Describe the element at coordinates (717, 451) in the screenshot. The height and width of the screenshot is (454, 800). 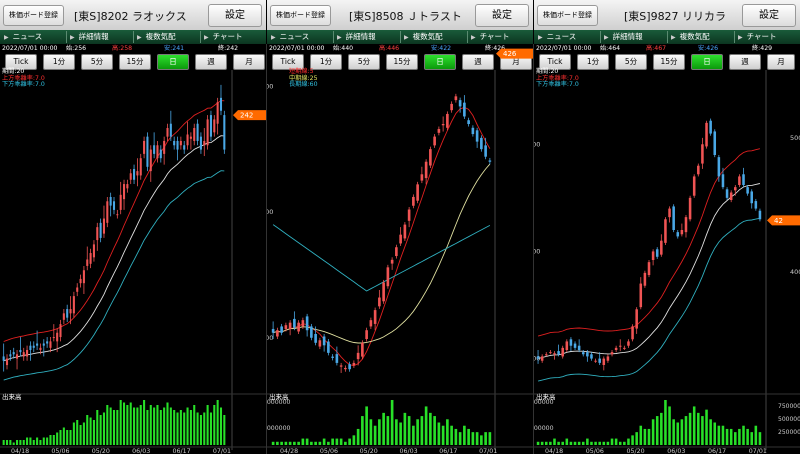
I see `x-tick-label: 06/17` at that location.